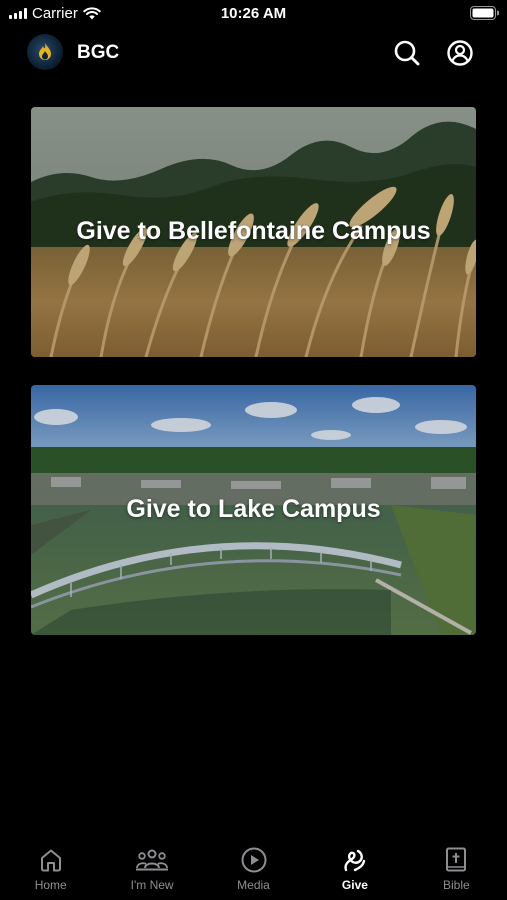 The width and height of the screenshot is (507, 900). What do you see at coordinates (152, 885) in the screenshot?
I see `tab-label: I'm New` at bounding box center [152, 885].